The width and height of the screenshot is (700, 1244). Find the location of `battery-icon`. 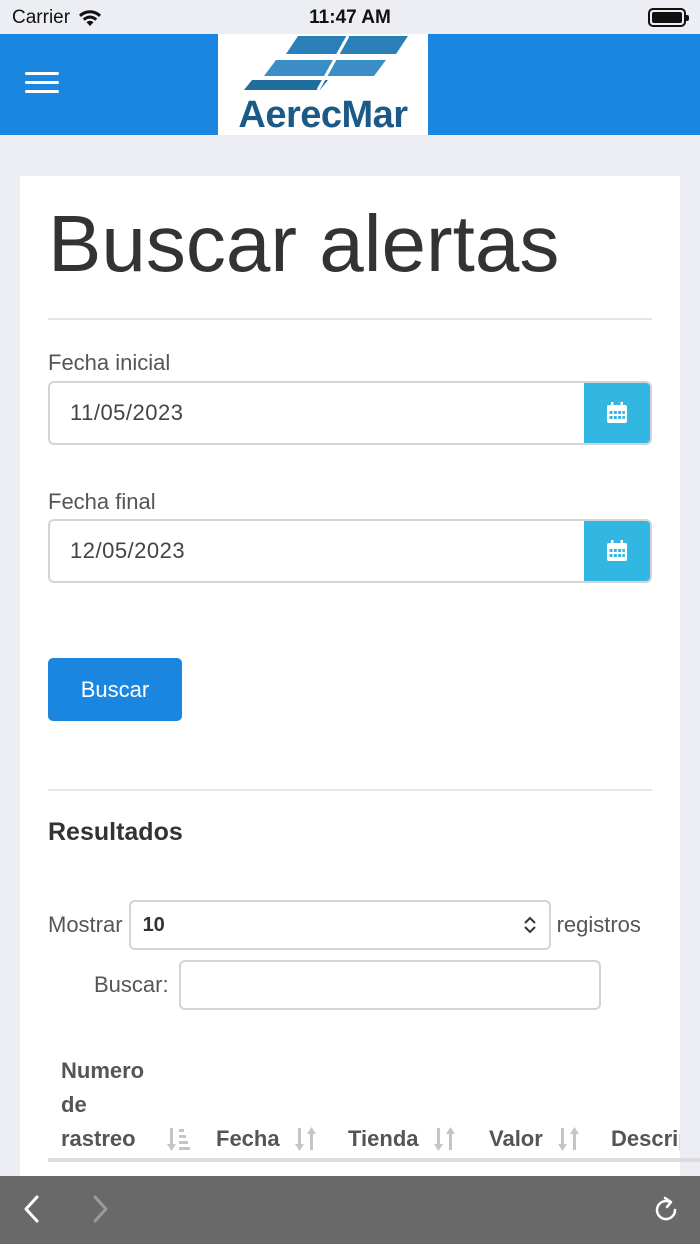

battery-icon is located at coordinates (668, 17).